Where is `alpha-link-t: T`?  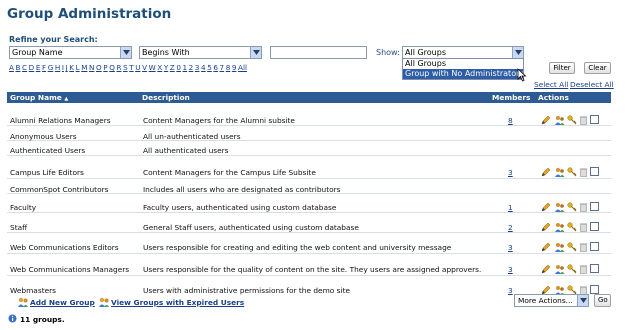 alpha-link-t: T is located at coordinates (131, 67).